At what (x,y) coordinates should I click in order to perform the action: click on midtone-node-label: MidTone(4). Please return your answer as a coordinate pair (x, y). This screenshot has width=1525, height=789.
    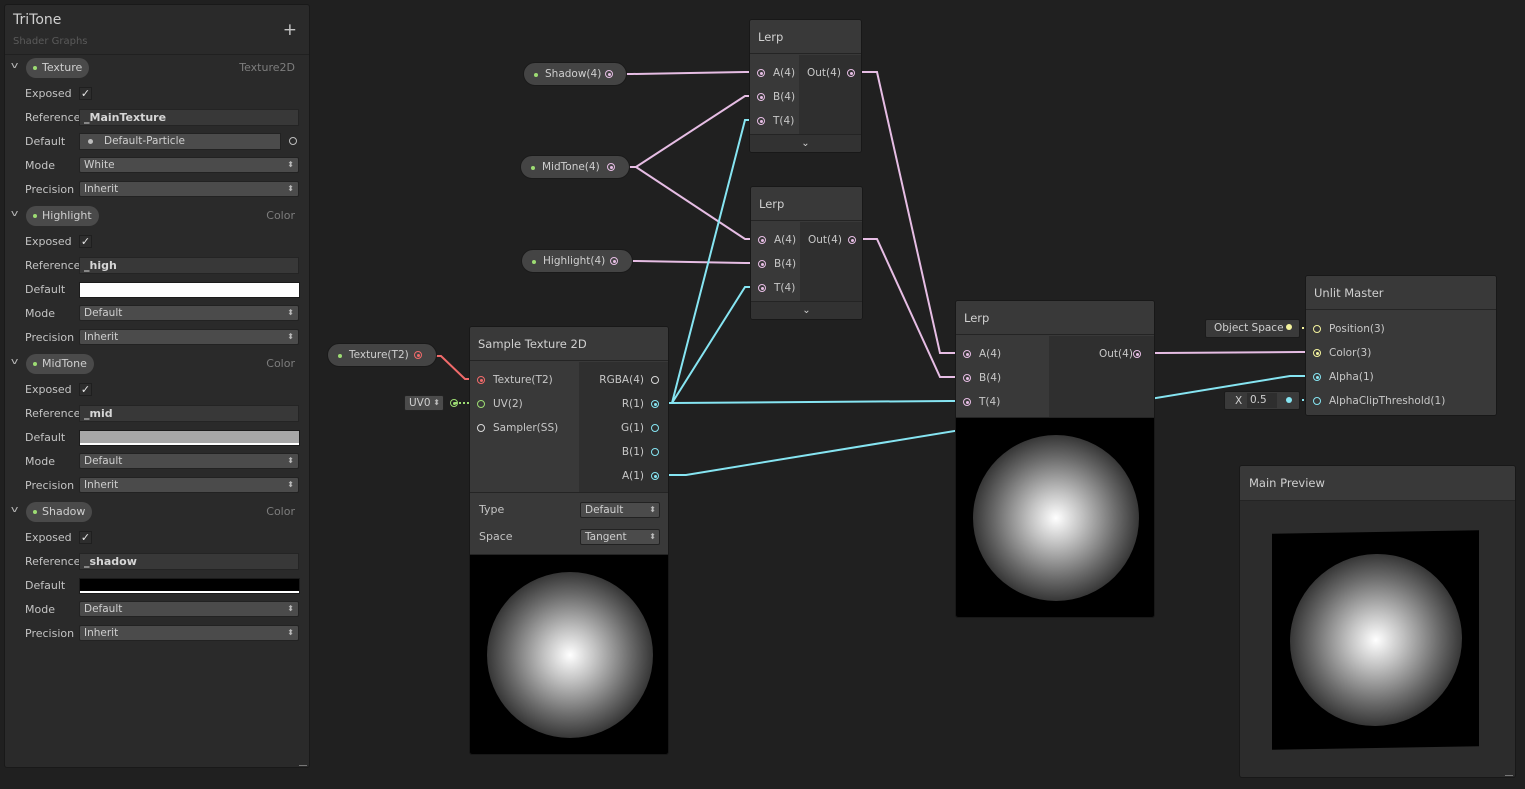
    Looking at the image, I should click on (571, 167).